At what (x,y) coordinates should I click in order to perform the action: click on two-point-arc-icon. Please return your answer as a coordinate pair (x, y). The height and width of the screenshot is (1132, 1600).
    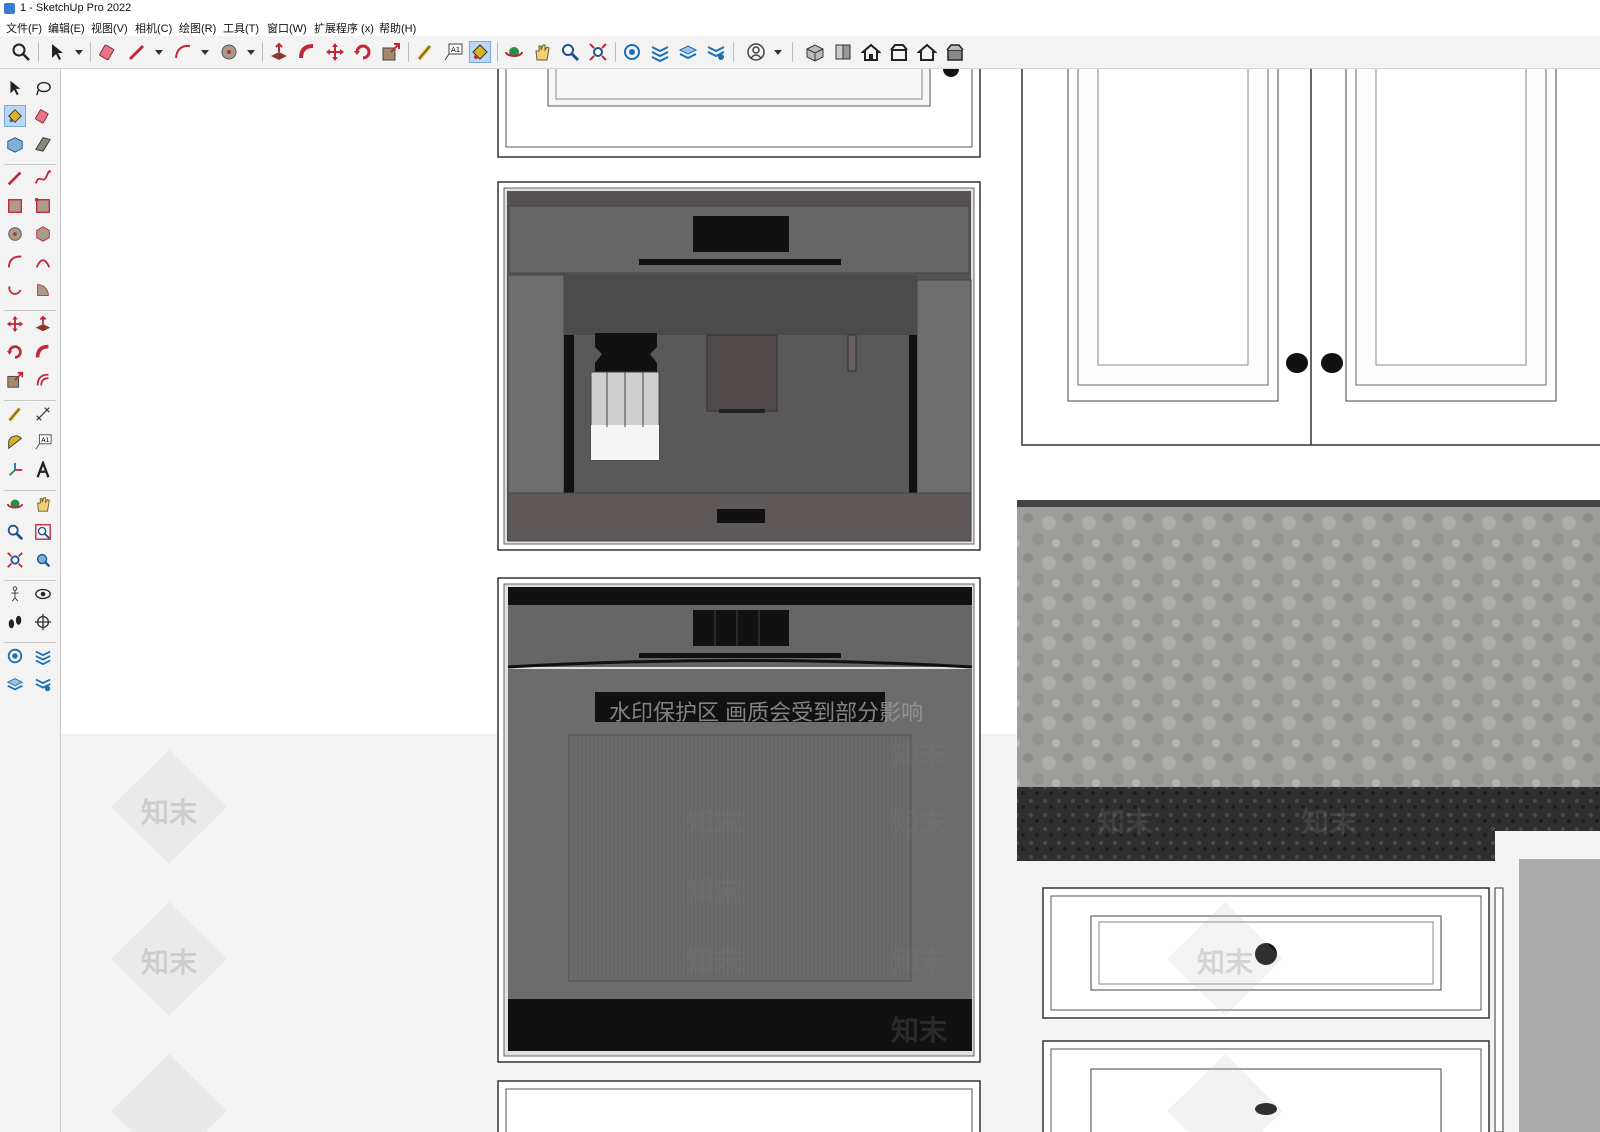
    Looking at the image, I should click on (43, 262).